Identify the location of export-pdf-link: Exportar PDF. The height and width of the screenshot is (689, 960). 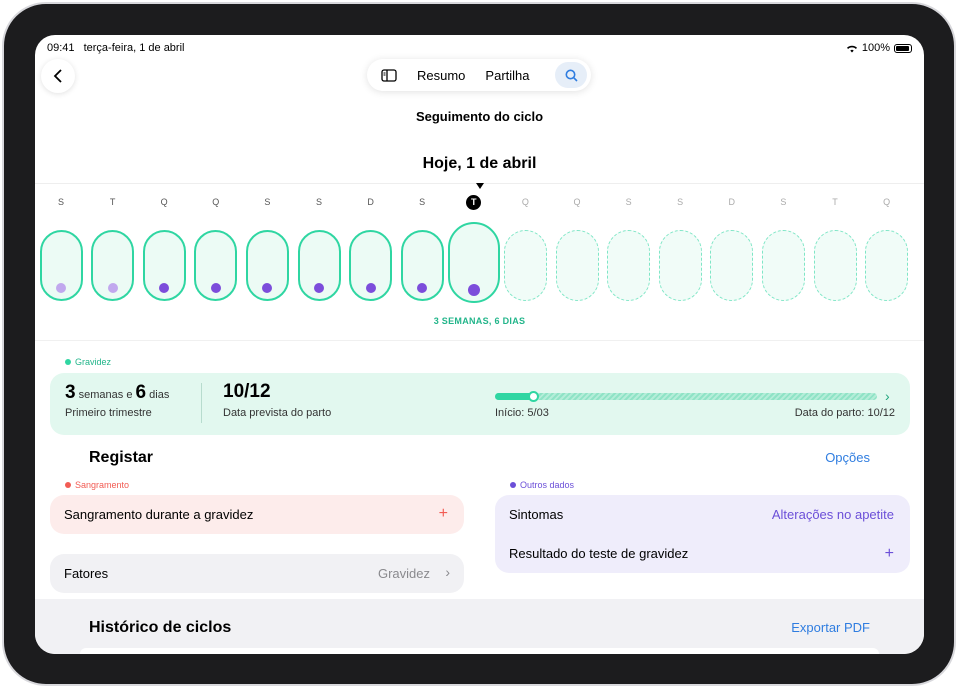
(830, 627).